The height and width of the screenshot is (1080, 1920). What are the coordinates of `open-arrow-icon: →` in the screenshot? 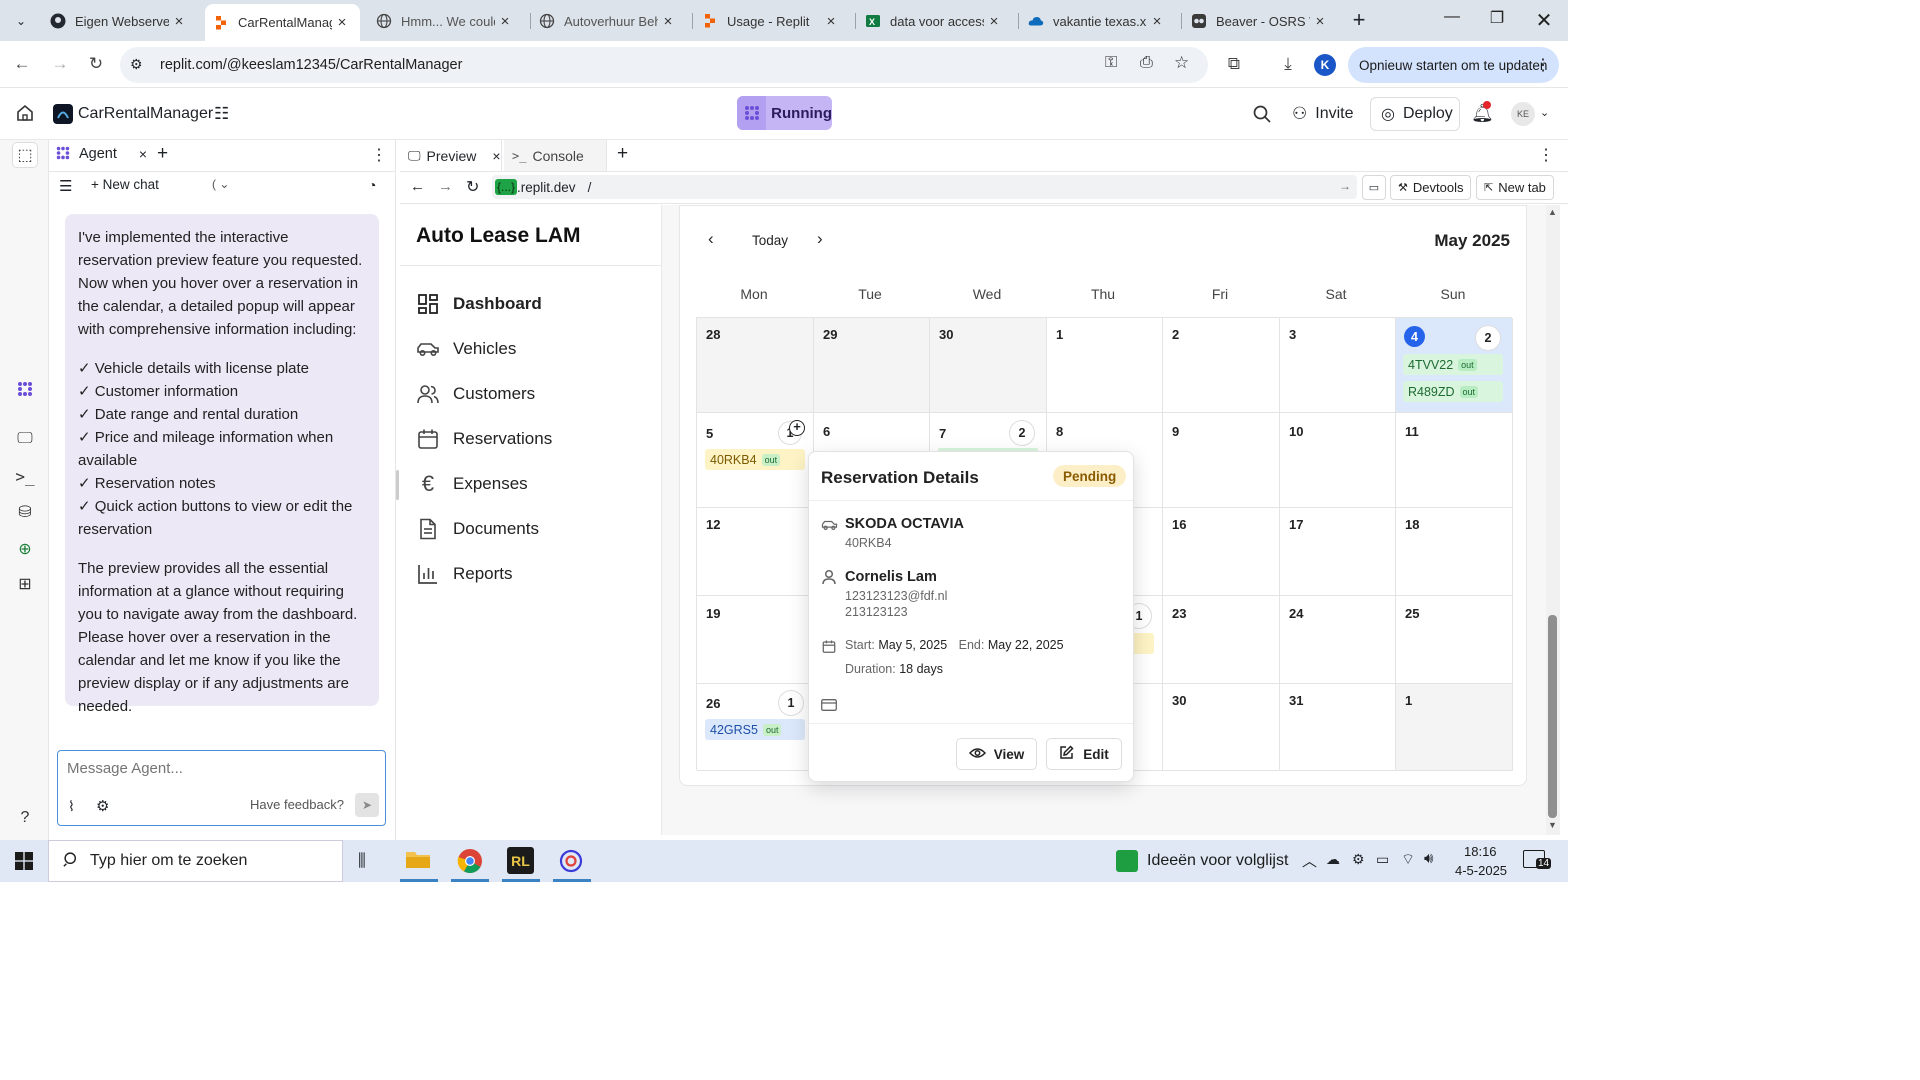 It's located at (1345, 186).